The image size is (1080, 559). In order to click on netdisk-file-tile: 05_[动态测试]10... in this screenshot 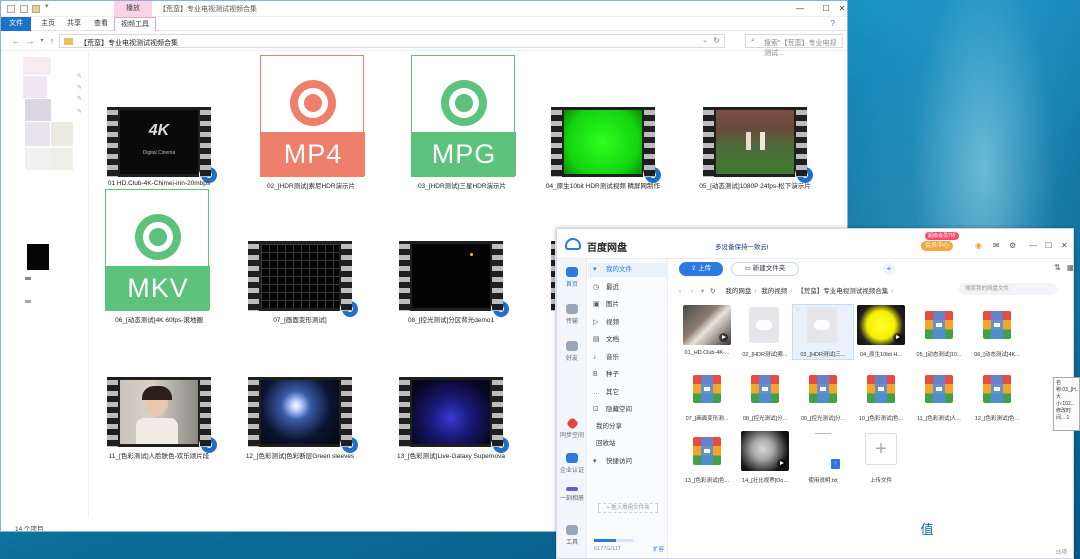, I will do `click(939, 332)`.